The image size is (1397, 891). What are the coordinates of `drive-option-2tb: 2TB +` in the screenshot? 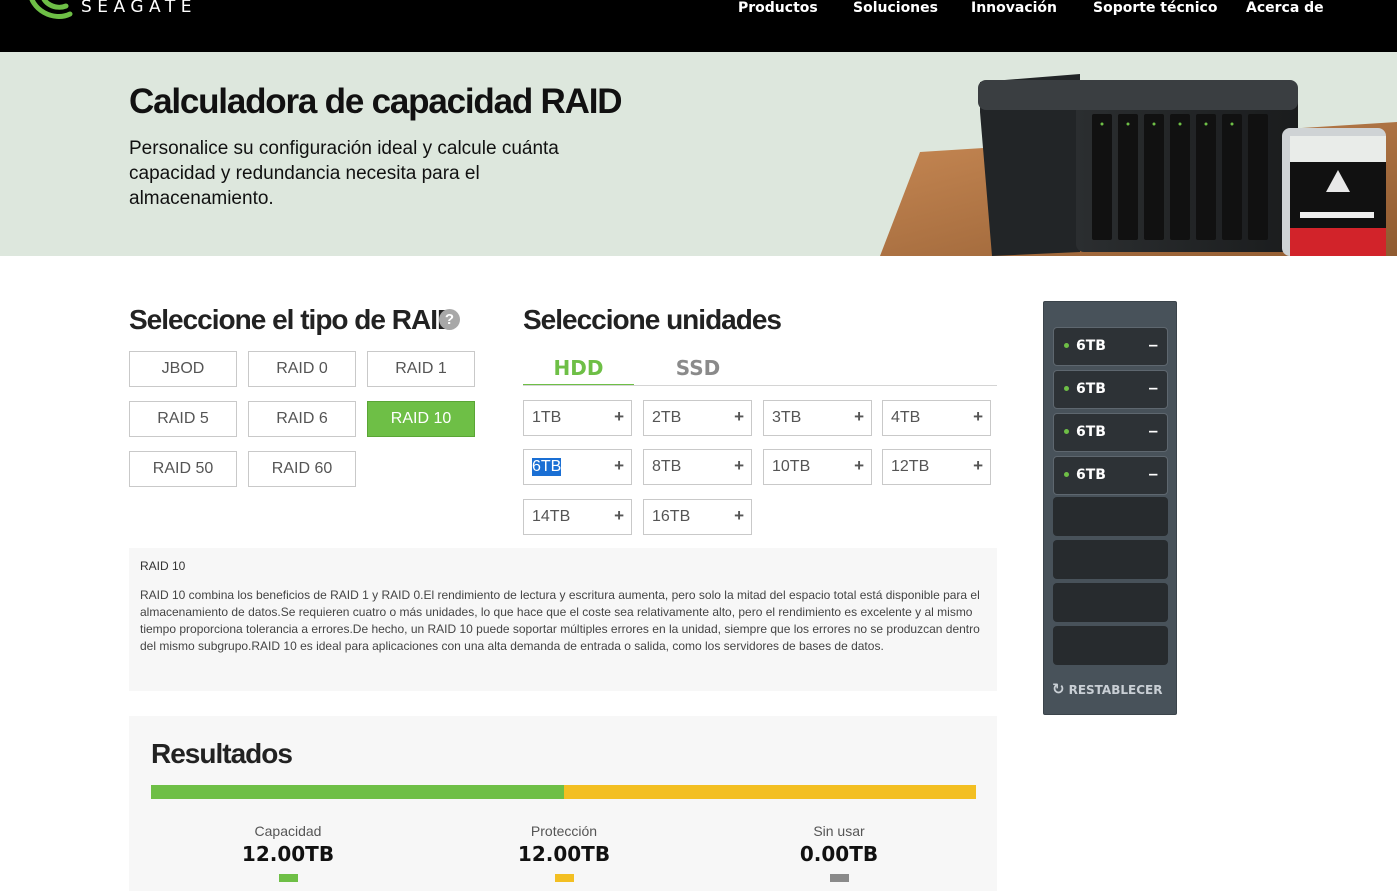 It's located at (697, 418).